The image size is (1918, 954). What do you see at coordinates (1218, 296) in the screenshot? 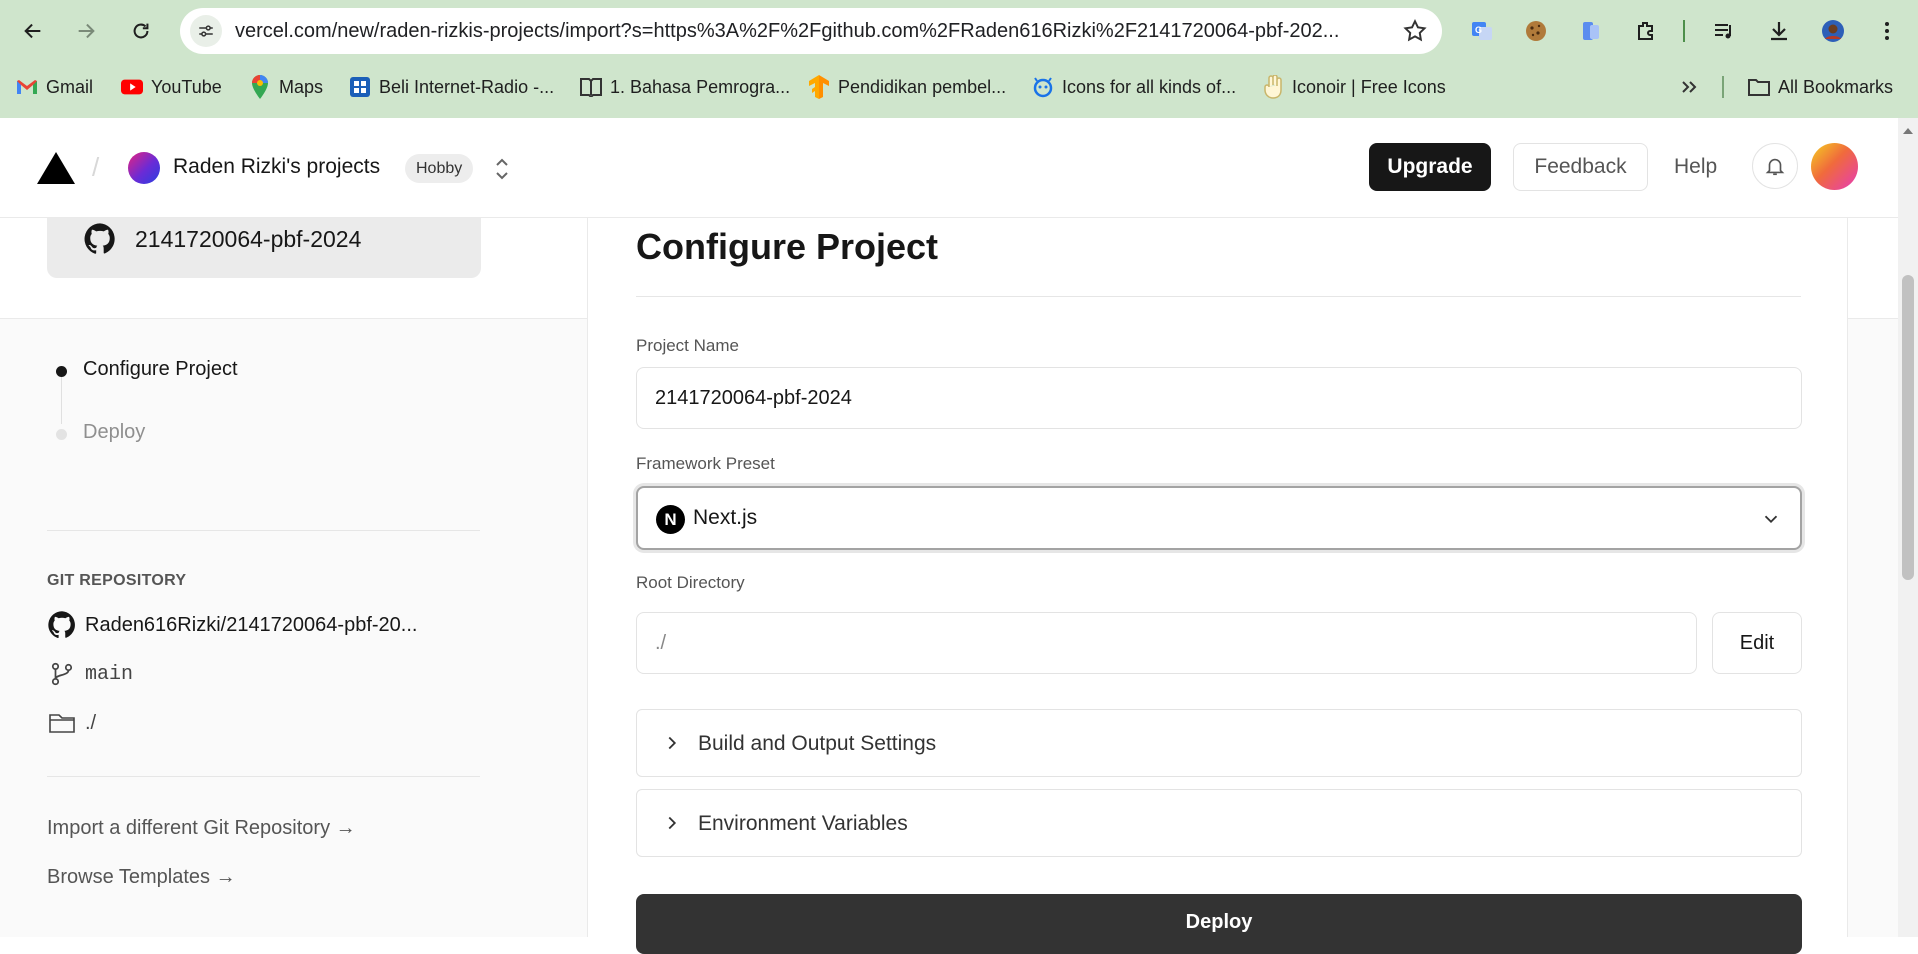
I see `title-divider` at bounding box center [1218, 296].